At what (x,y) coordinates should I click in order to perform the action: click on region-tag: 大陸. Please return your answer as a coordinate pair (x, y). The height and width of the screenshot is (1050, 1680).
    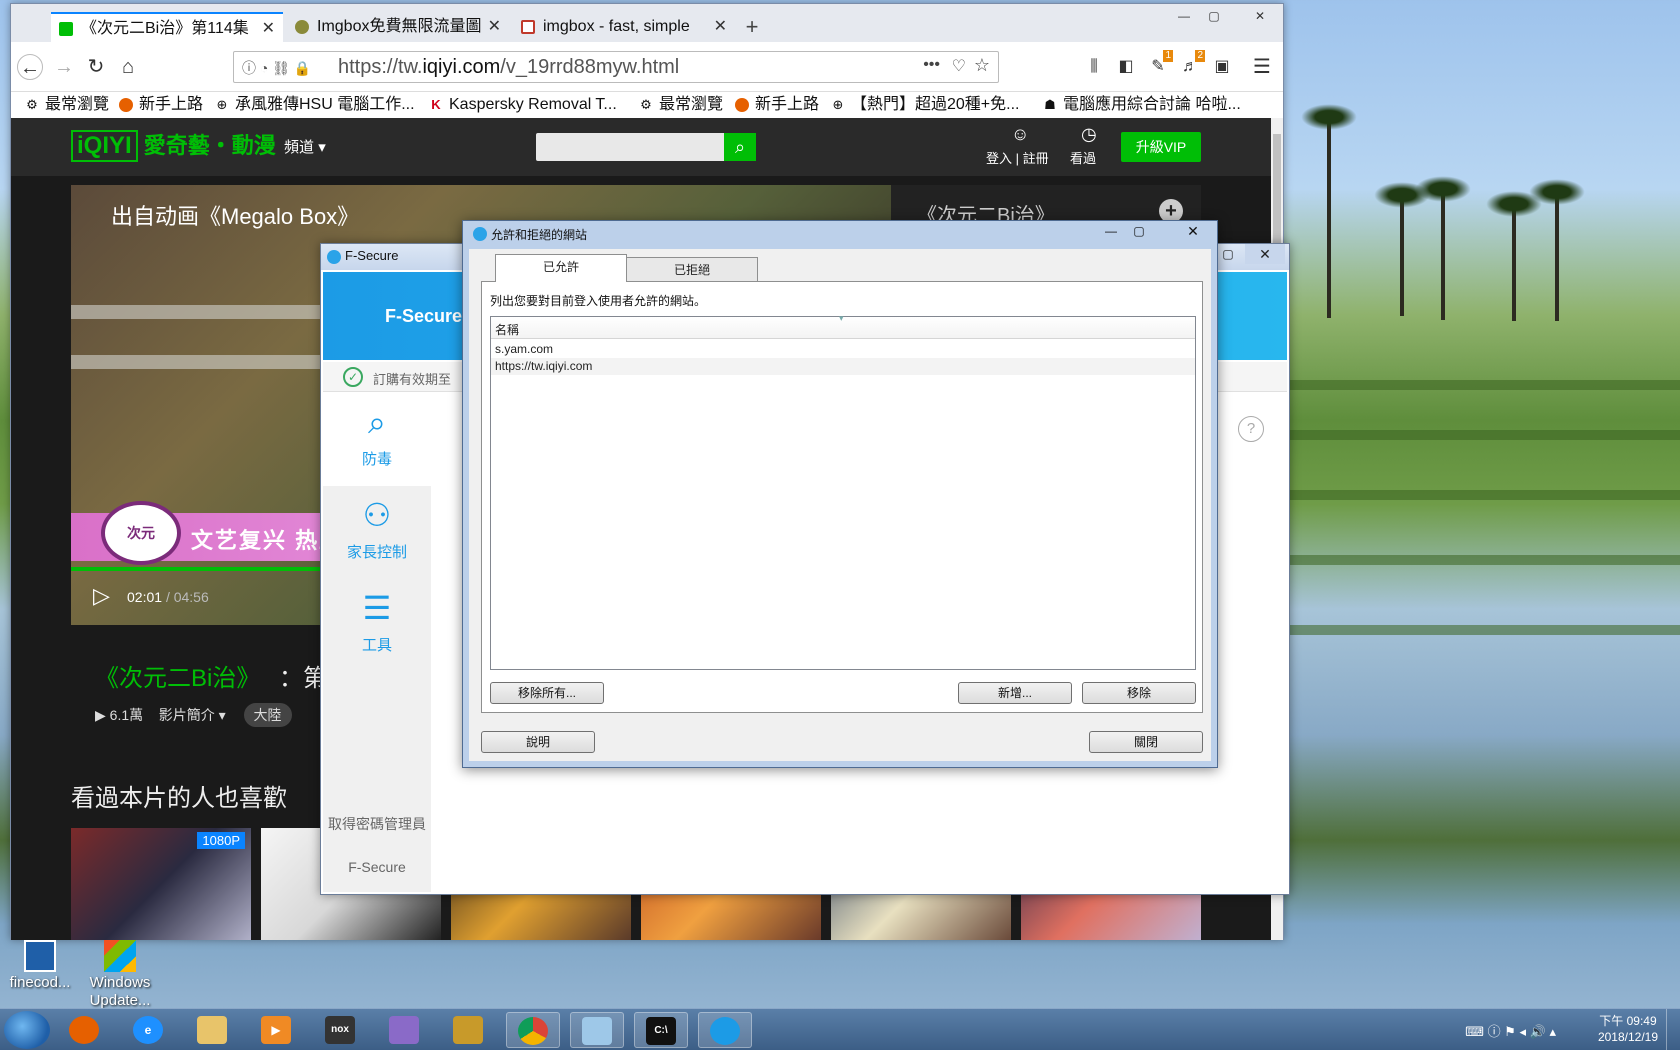
    Looking at the image, I should click on (267, 715).